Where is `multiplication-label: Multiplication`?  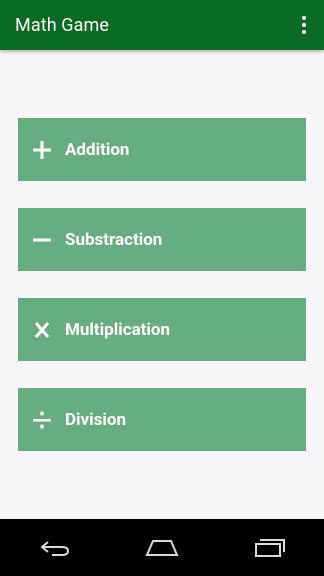
multiplication-label: Multiplication is located at coordinates (118, 329).